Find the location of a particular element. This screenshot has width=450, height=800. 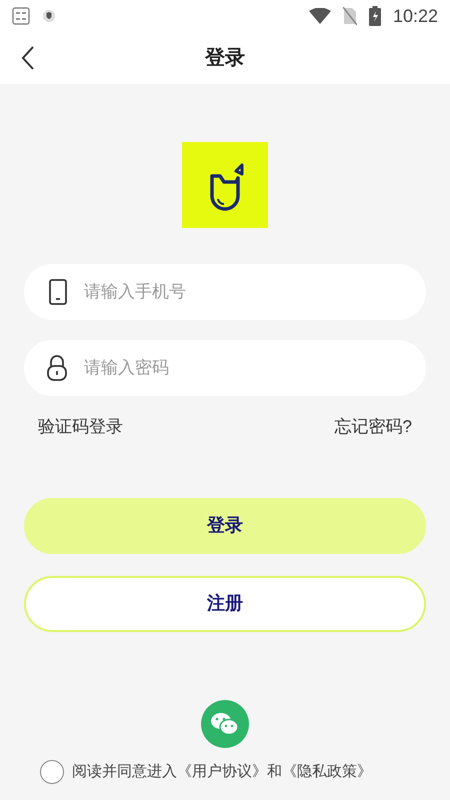

code-login-link: 验证码登录 is located at coordinates (80, 427).